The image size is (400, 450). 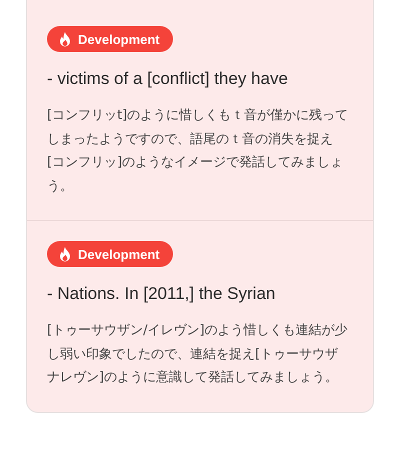 What do you see at coordinates (198, 354) in the screenshot?
I see `feedback-text: [トゥーサウザン/イレヴン]のよう惜しくも連結が少し弱い印象でしたので、連結を捉え[トゥーサウザナレヴン]のように意識して発話してみましょう。` at bounding box center [198, 354].